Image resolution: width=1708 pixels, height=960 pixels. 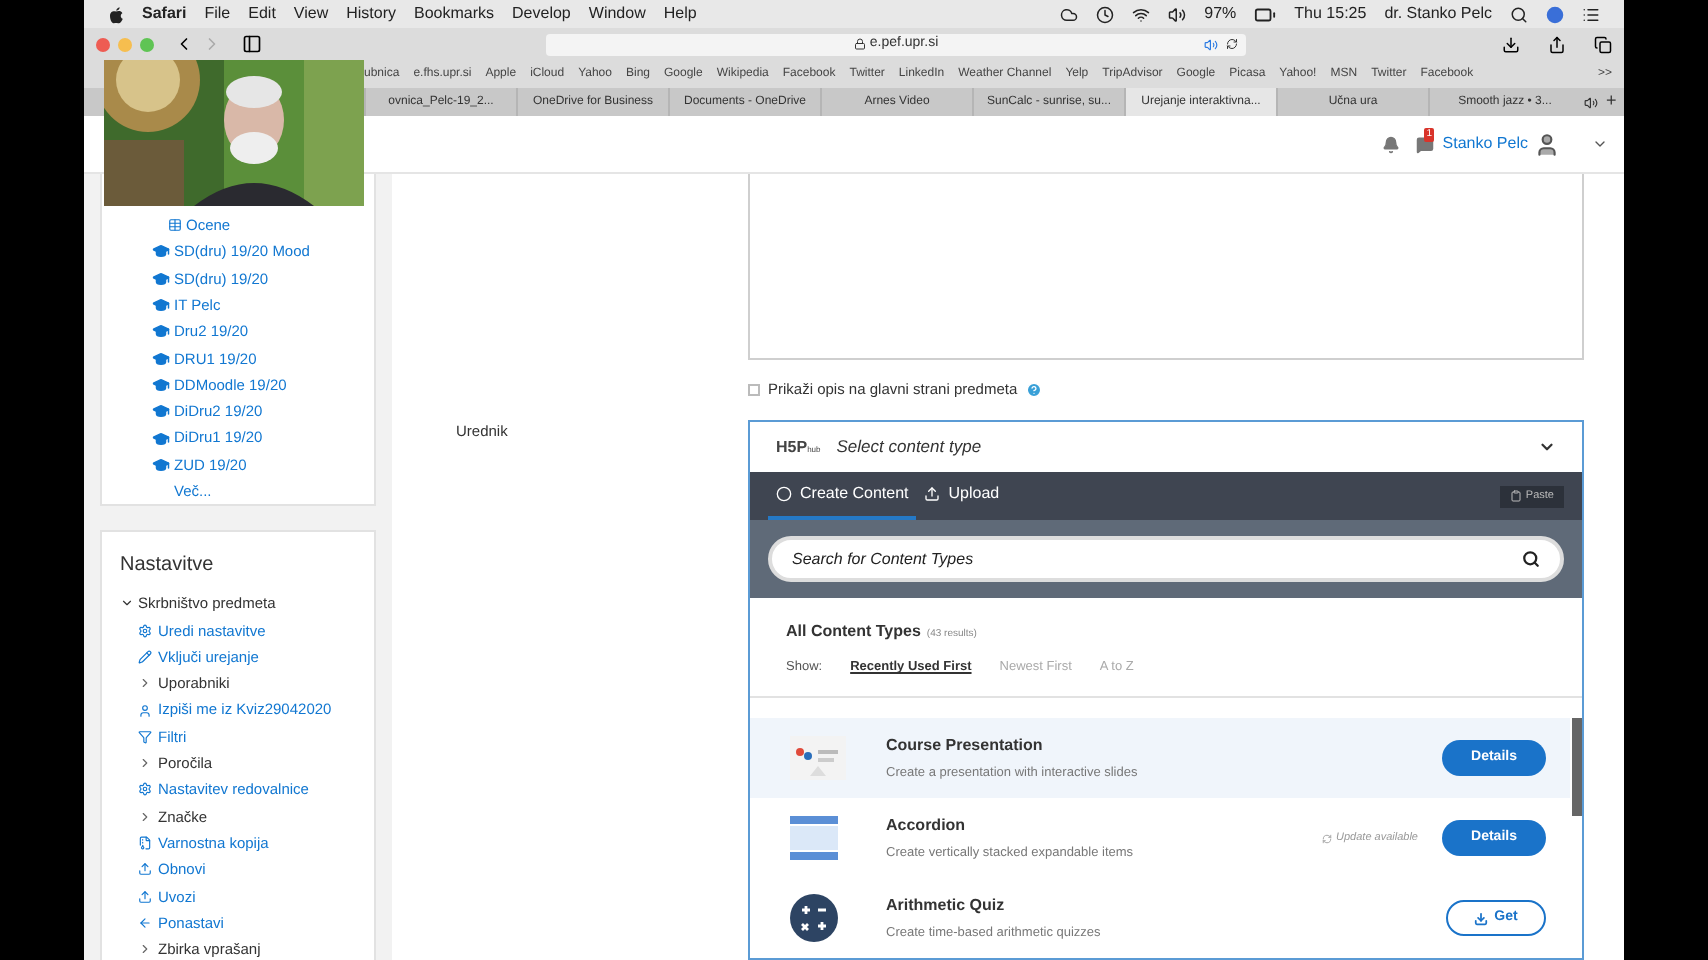 What do you see at coordinates (1555, 14) in the screenshot?
I see `siri-icon` at bounding box center [1555, 14].